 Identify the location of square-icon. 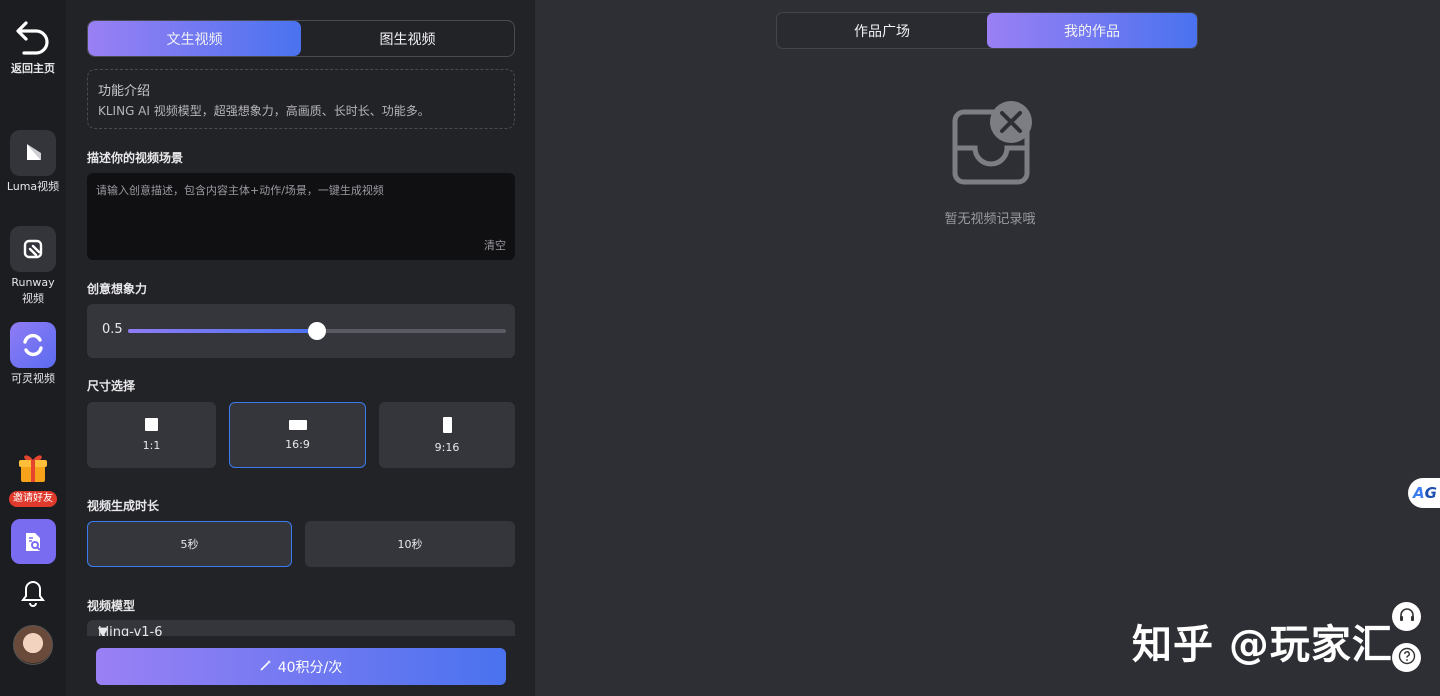
(151, 424).